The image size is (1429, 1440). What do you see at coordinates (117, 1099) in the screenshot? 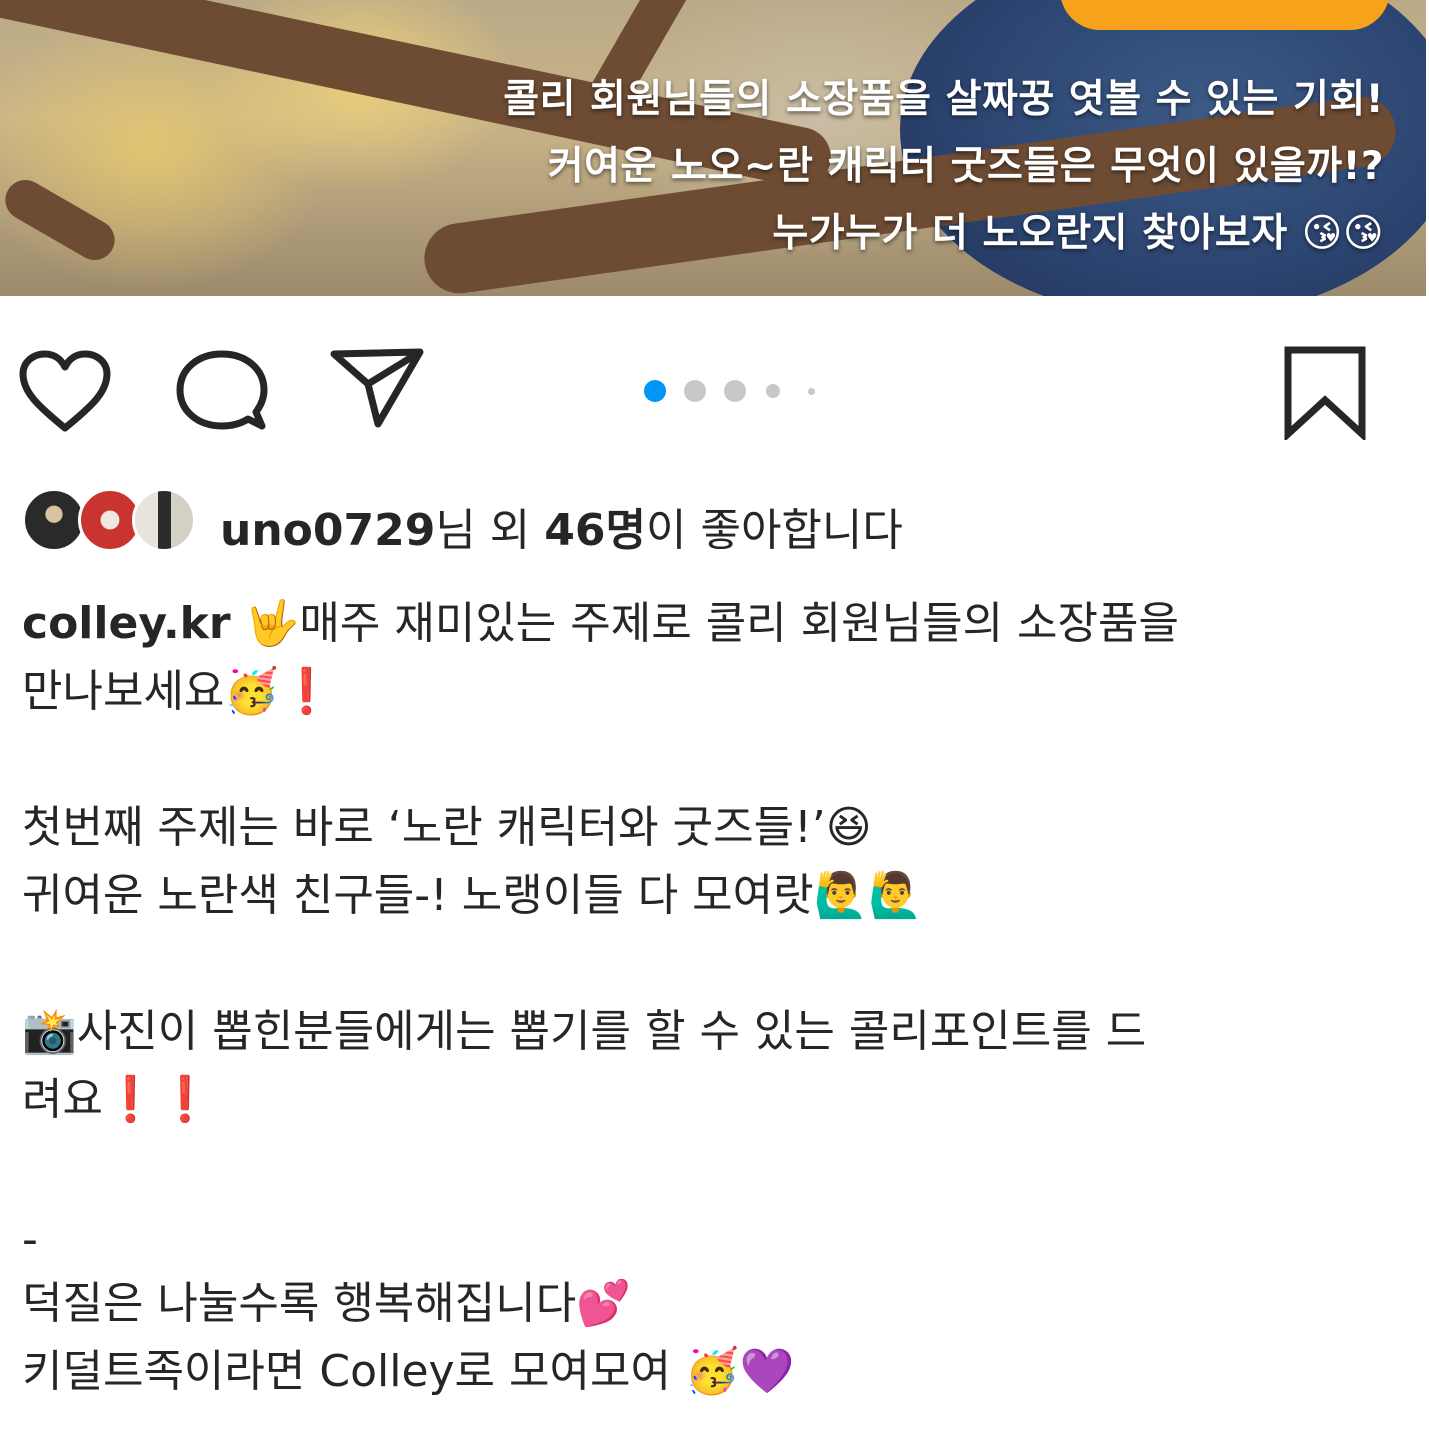
I see `caption-line: 려요❗❗` at bounding box center [117, 1099].